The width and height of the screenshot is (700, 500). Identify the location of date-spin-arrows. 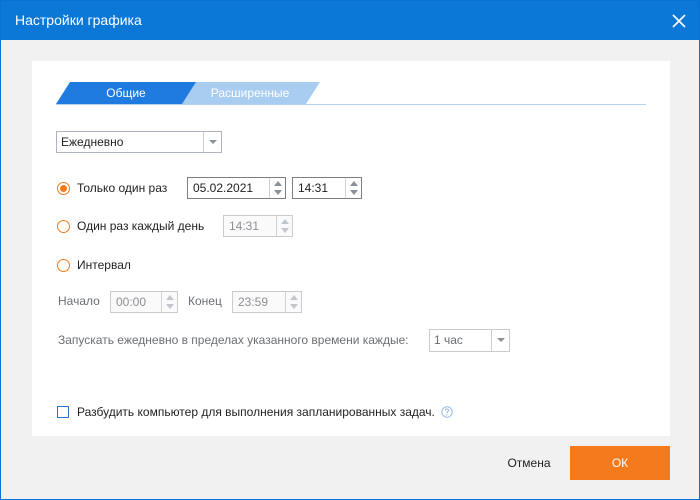
(277, 188).